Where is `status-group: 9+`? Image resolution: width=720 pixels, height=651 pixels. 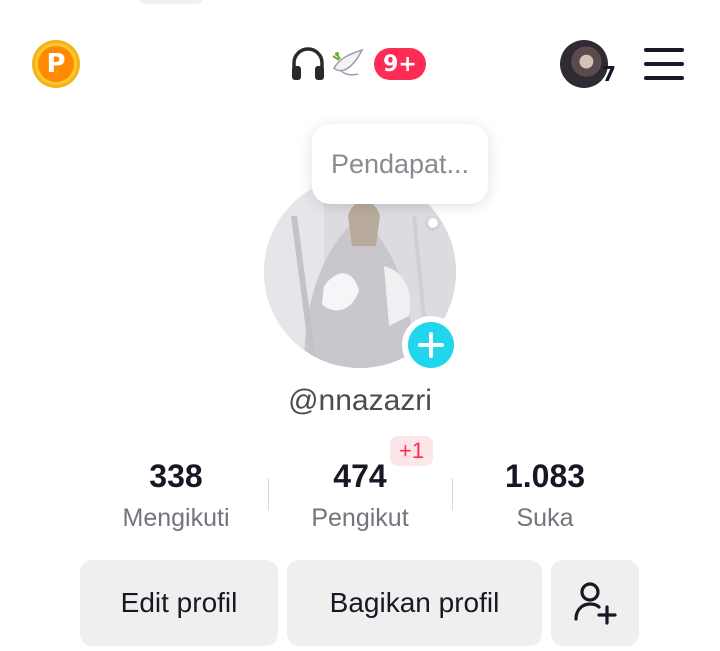
status-group: 9+ is located at coordinates (357, 64).